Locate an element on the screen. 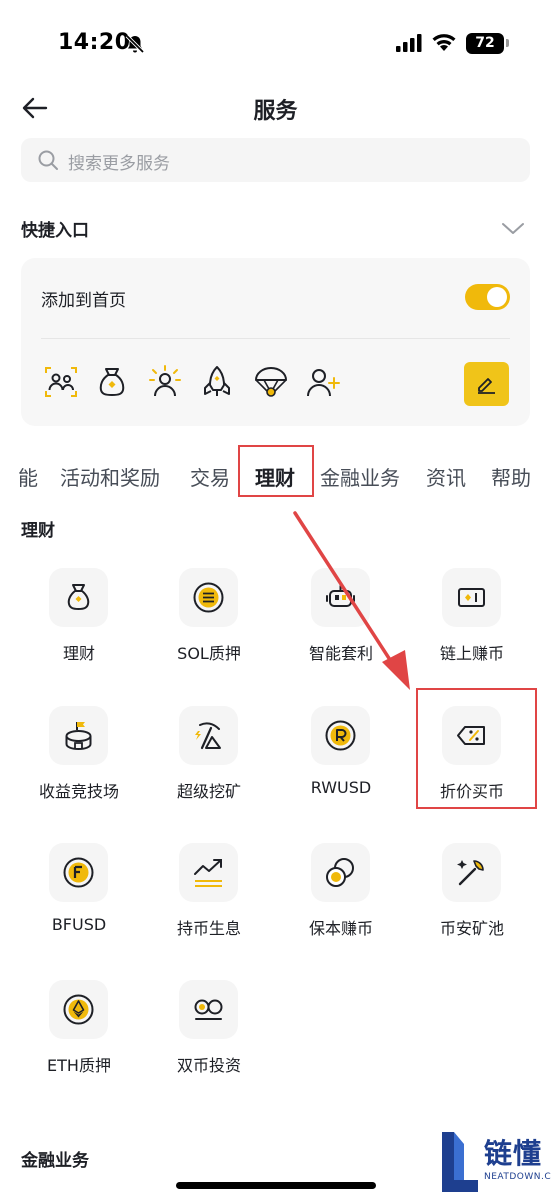 The width and height of the screenshot is (551, 1200). tab-help: 帮助 is located at coordinates (521, 476).